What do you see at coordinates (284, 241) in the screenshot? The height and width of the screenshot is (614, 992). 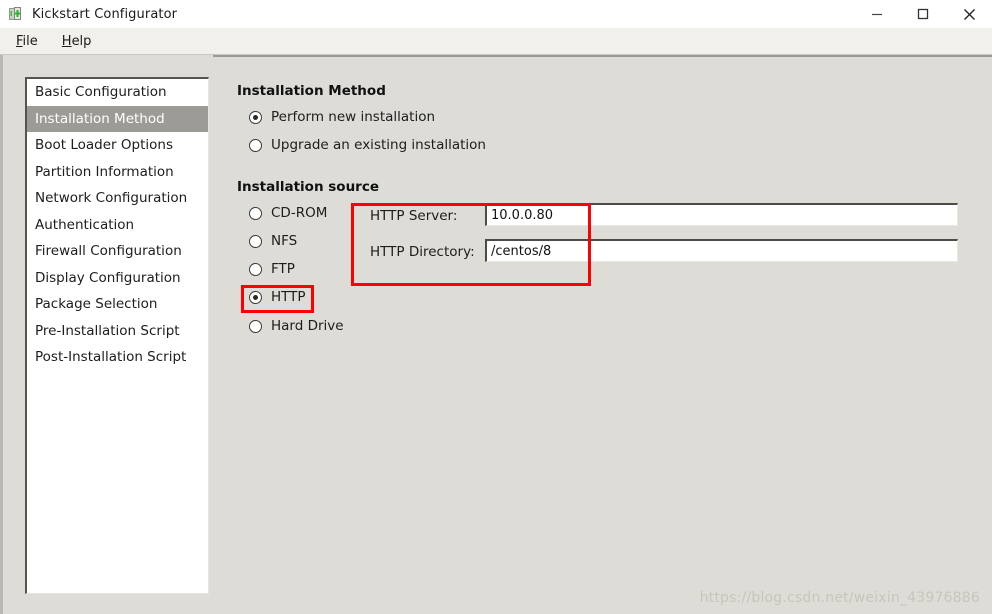 I see `radio-label: NFS` at bounding box center [284, 241].